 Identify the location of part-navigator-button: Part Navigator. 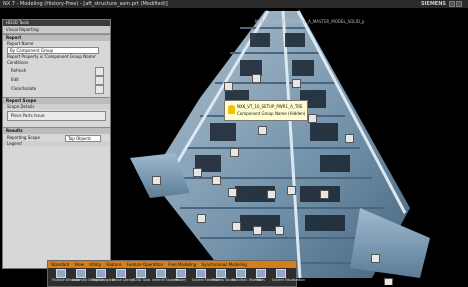
(103, 276).